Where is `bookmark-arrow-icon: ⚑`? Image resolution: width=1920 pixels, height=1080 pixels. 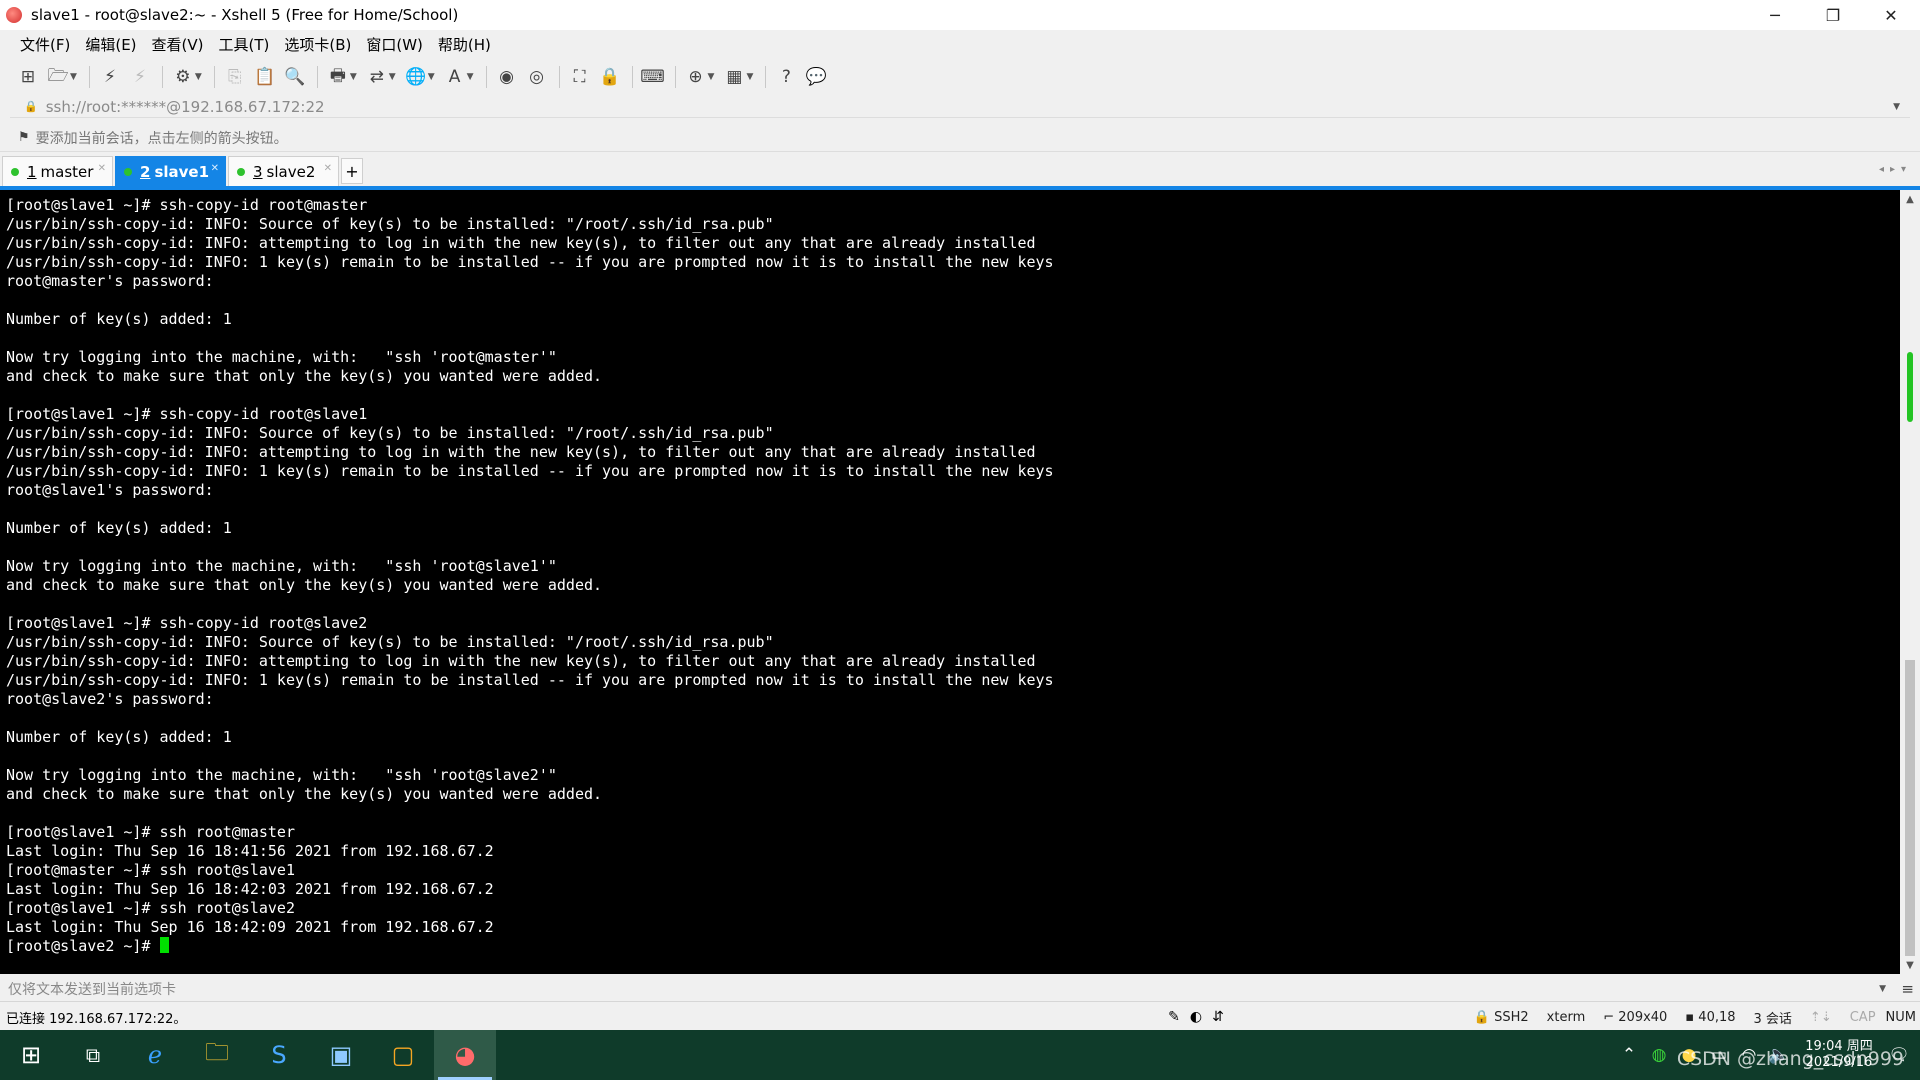
bookmark-arrow-icon: ⚑ is located at coordinates (24, 137).